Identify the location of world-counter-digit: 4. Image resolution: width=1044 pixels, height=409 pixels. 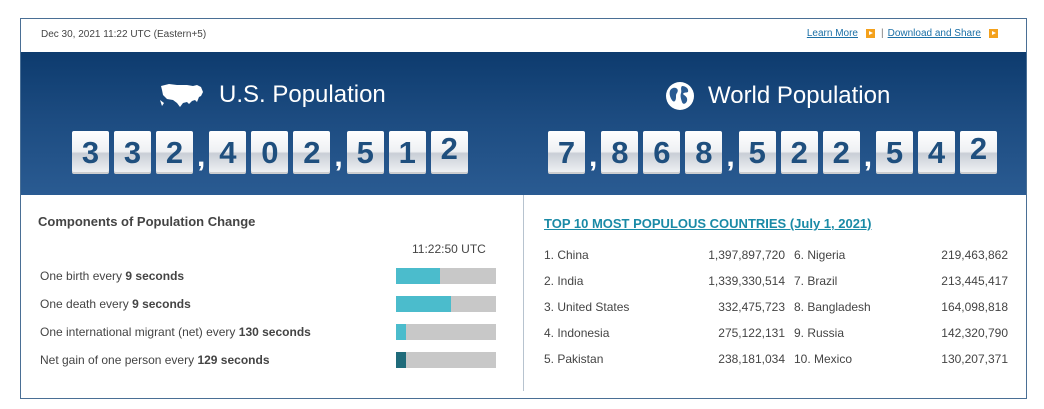
(937, 152).